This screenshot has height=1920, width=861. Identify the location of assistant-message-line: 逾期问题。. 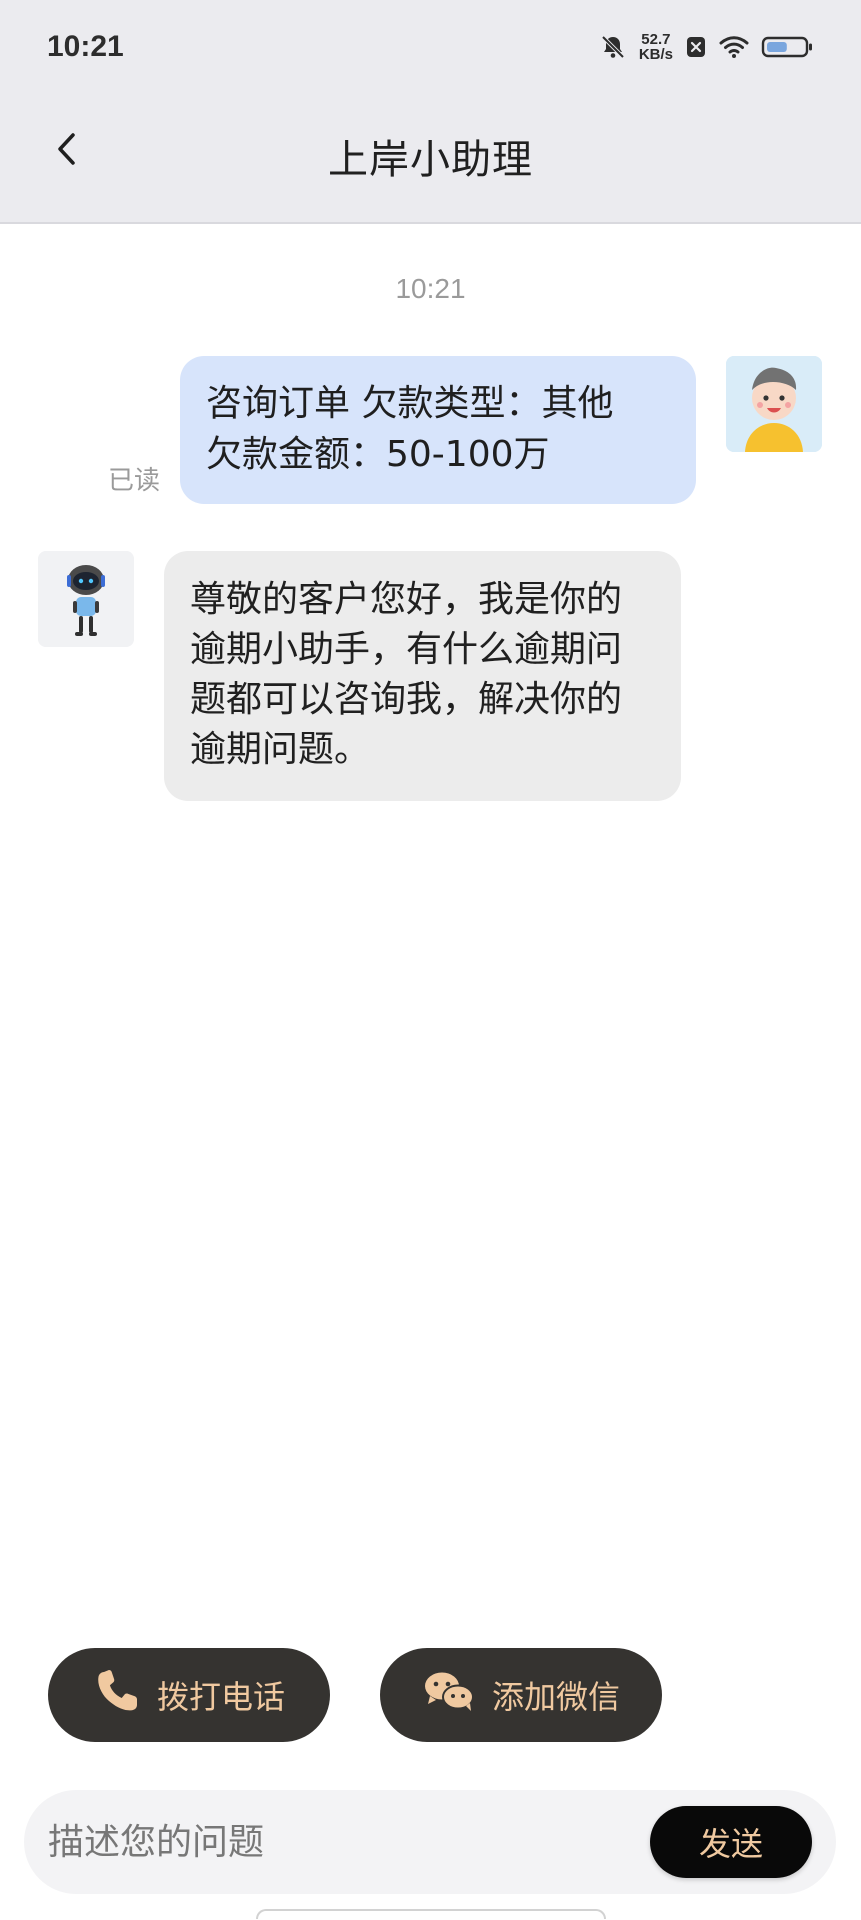
(280, 749).